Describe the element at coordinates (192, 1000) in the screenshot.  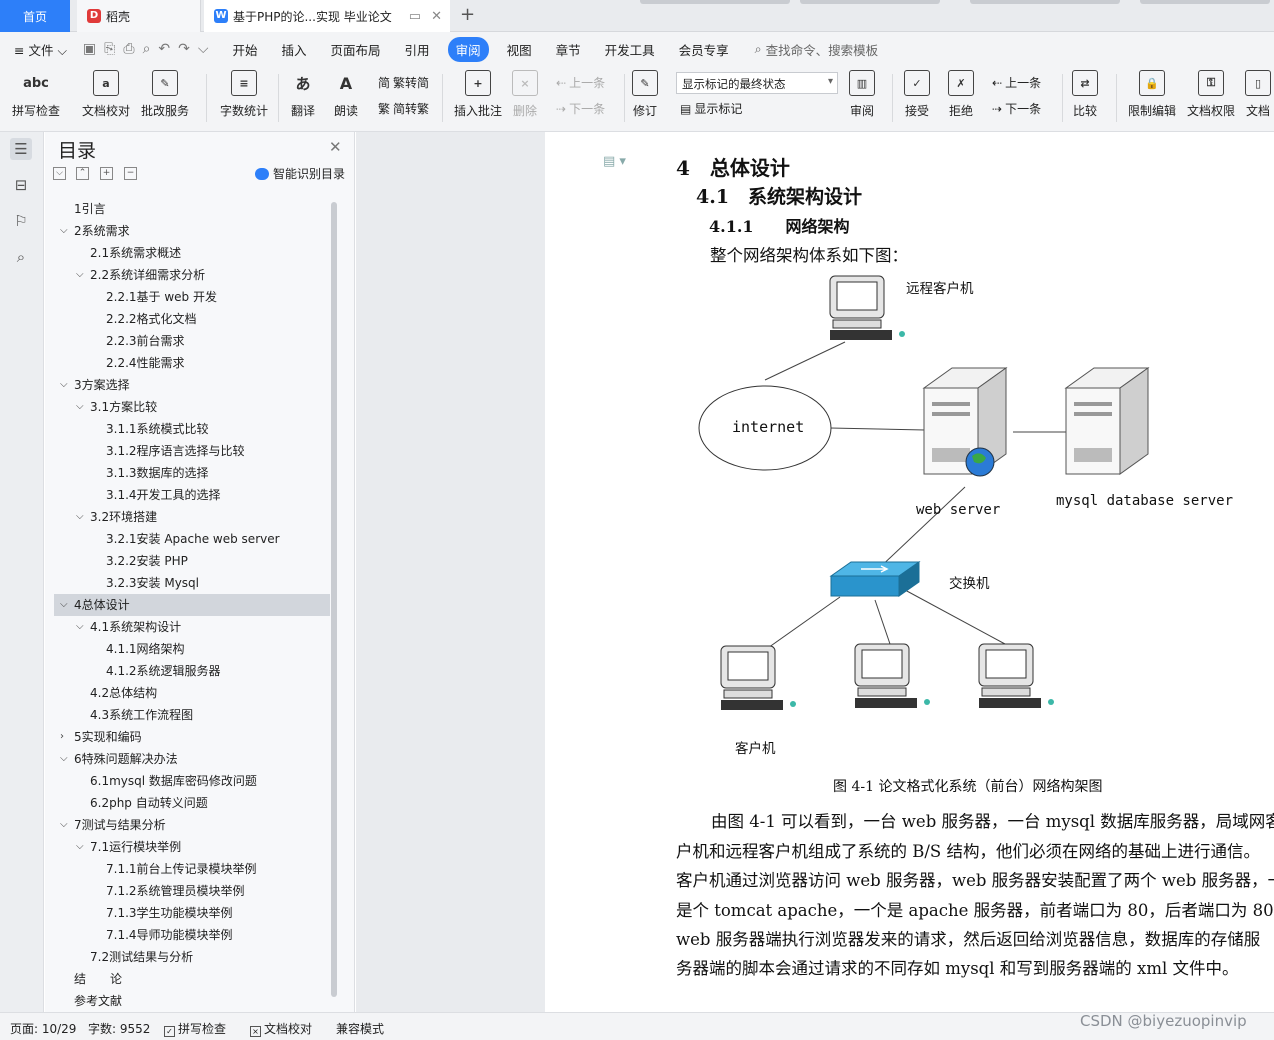
I see `toc-item: 参考文献` at that location.